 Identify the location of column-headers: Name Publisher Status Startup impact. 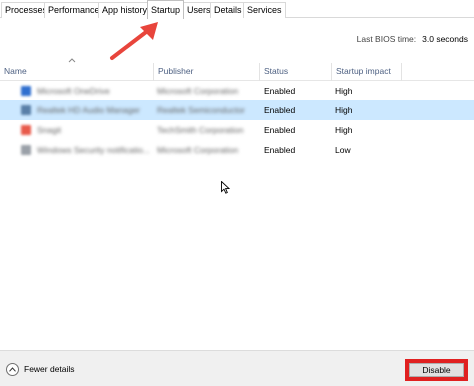
(237, 72).